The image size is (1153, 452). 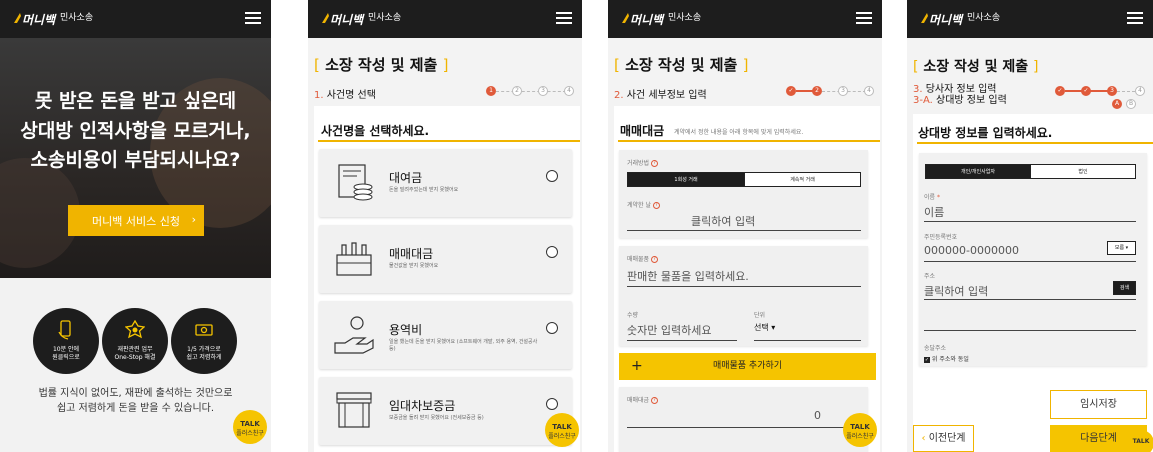 I want to click on case-desc: 물건값을 받지 못했어요, so click(x=414, y=266).